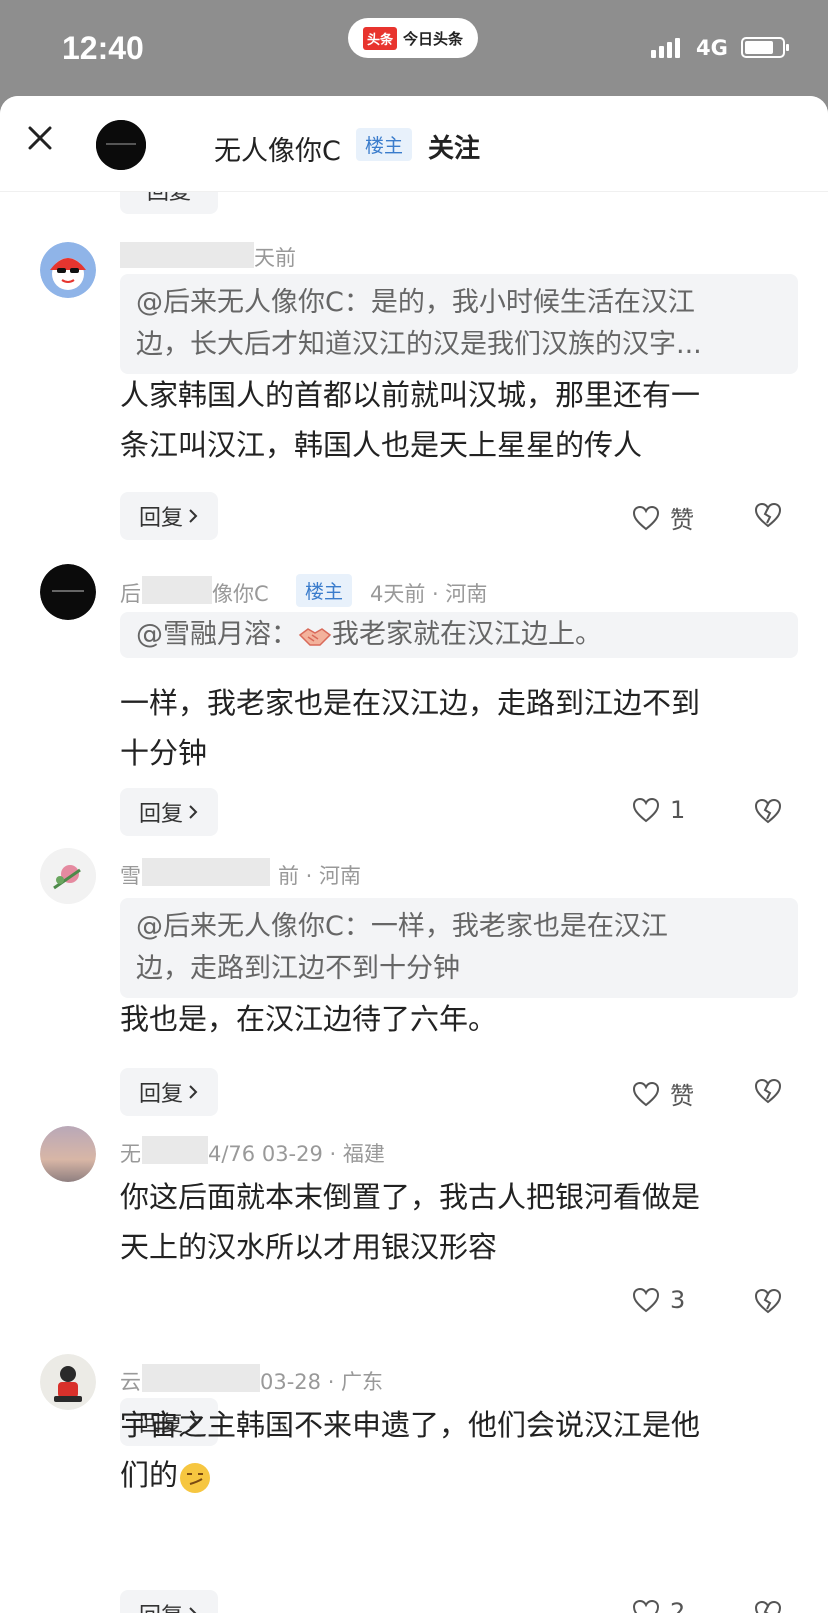  I want to click on comment-text: 我也是，在汉江边待了六年。, so click(465, 1019).